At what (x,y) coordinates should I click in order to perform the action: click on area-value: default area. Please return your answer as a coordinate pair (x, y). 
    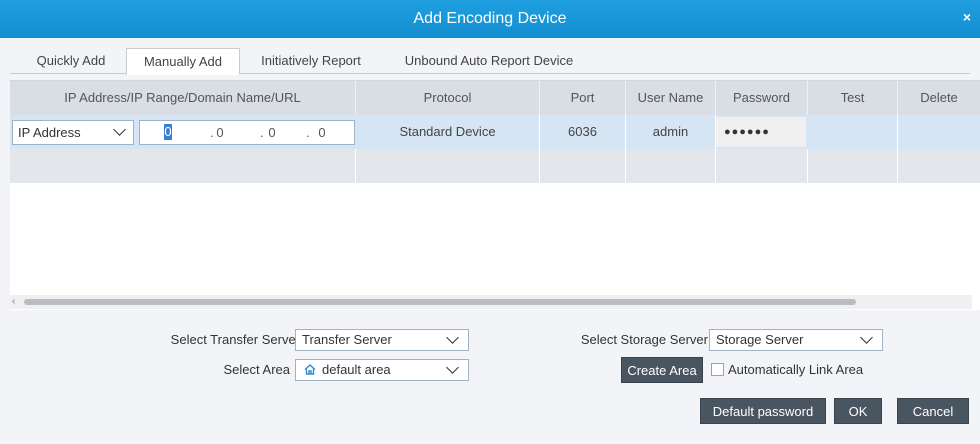
    Looking at the image, I should click on (356, 369).